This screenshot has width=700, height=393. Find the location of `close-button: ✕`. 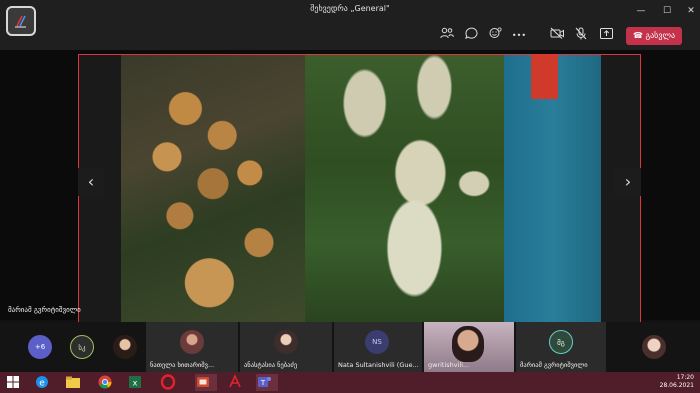

close-button: ✕ is located at coordinates (690, 11).